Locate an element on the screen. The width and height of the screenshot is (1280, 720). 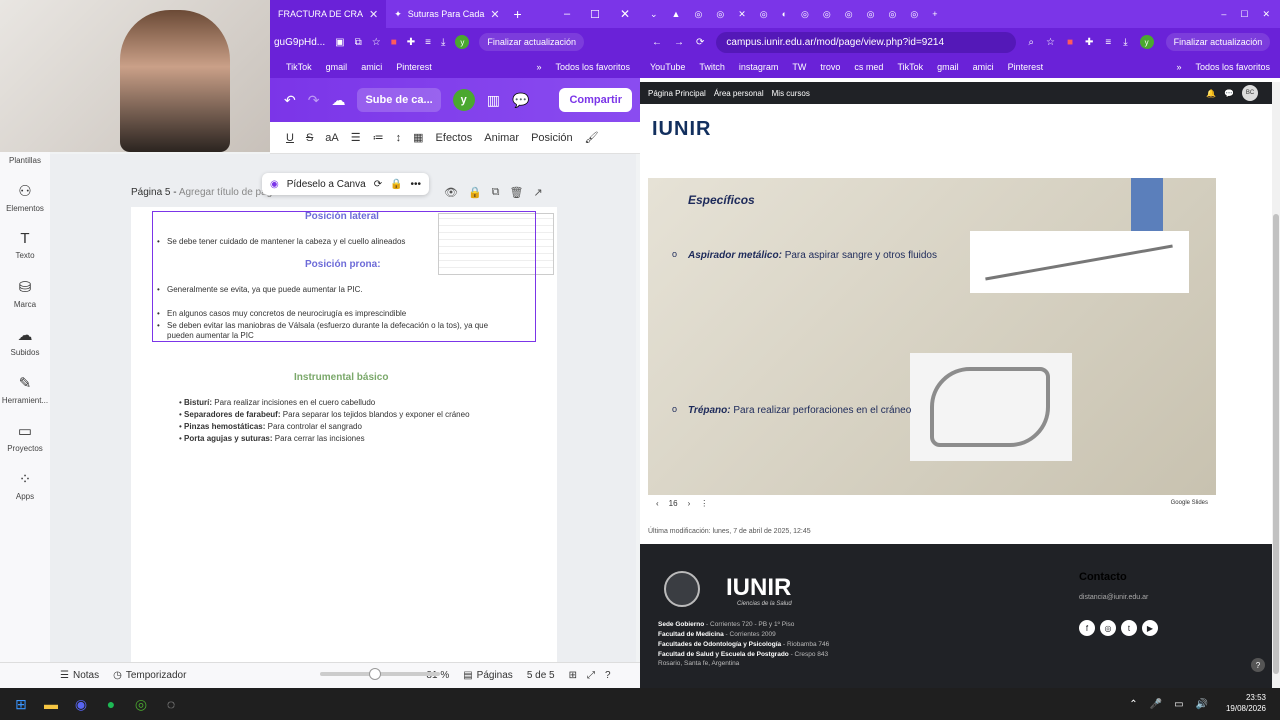
download-icon: ⤓ is located at coordinates (1125, 42).